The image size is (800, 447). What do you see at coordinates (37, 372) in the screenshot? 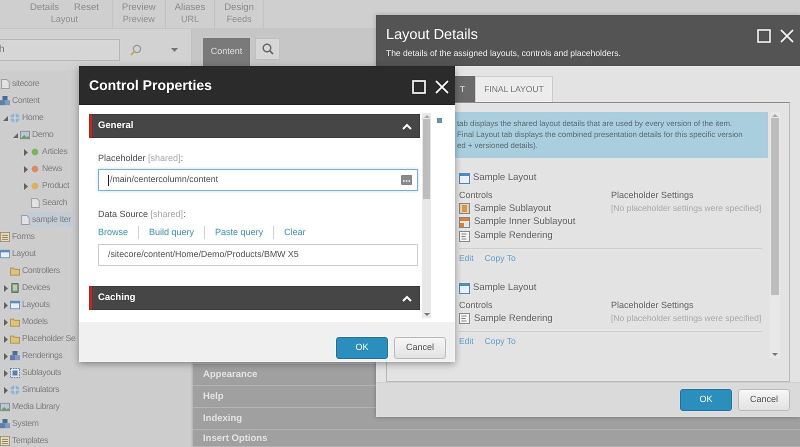
I see `tree-item: Sublayouts` at bounding box center [37, 372].